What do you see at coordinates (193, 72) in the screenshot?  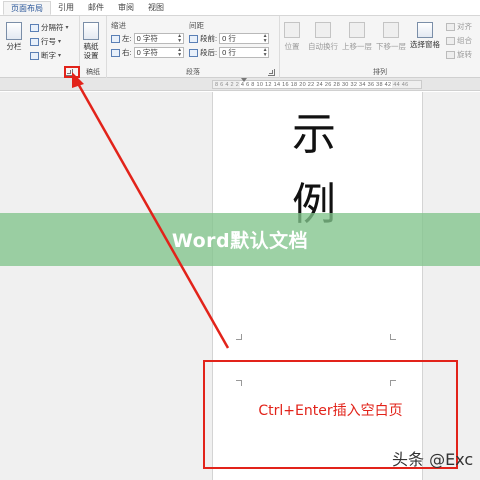 I see `paragraph-group-label: 段落` at bounding box center [193, 72].